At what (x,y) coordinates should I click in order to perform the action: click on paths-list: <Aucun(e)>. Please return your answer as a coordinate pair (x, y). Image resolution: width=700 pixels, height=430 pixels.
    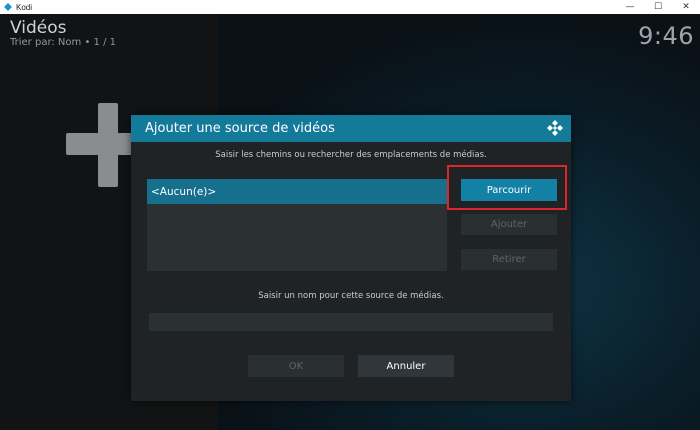
    Looking at the image, I should click on (297, 225).